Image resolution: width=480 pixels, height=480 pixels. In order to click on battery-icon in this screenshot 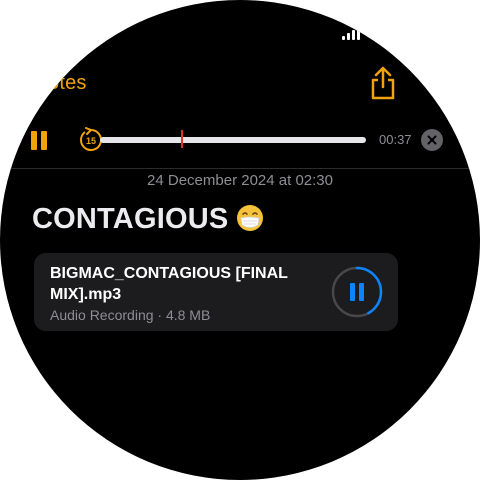, I will do `click(377, 32)`.